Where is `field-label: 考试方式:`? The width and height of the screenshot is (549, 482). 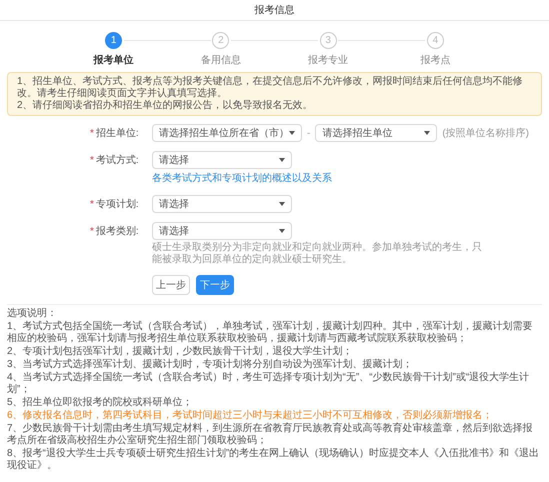 field-label: 考试方式: is located at coordinates (117, 161).